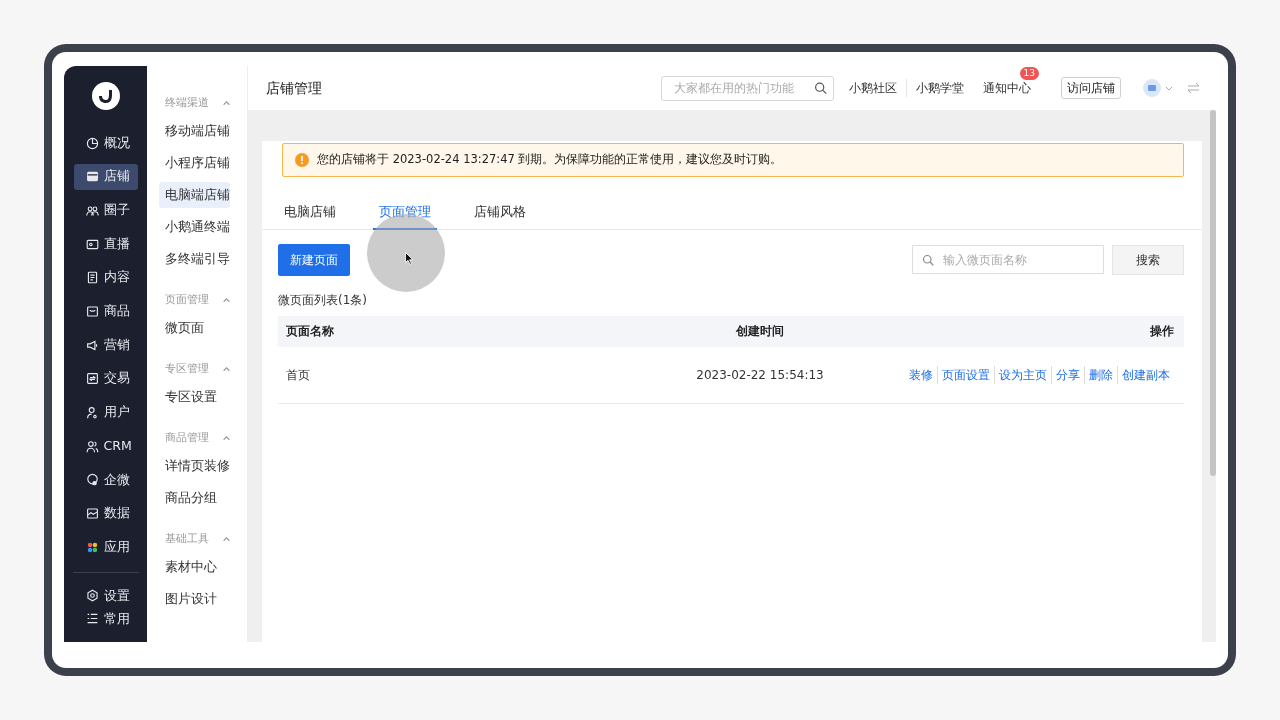 The image size is (1280, 720). Describe the element at coordinates (105, 378) in the screenshot. I see `nav-item: 交易` at that location.